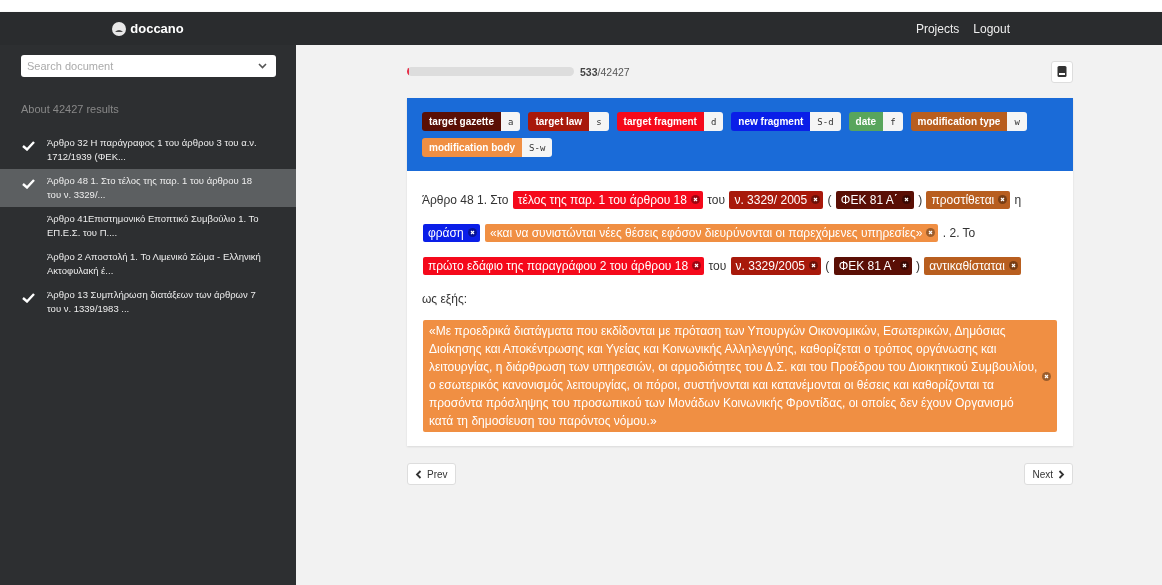 The image size is (1162, 585). I want to click on book-button, so click(1062, 71).